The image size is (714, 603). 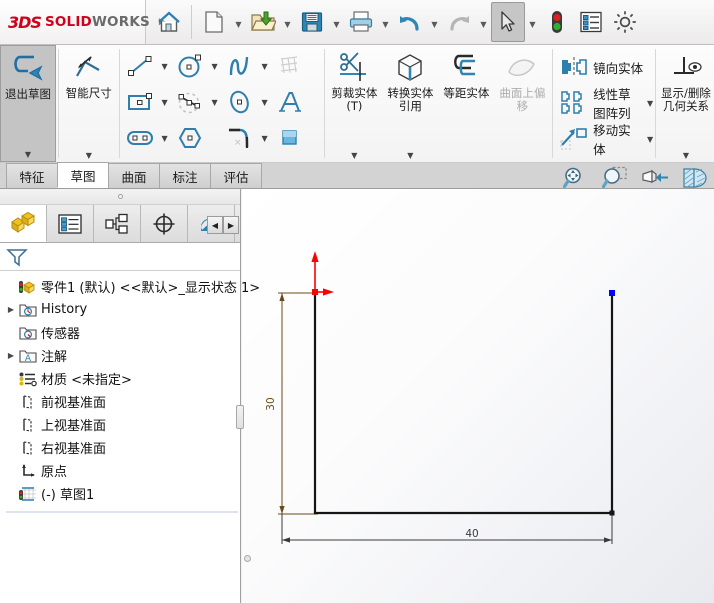 I want to click on circle-dropdown: ▼, so click(x=215, y=66).